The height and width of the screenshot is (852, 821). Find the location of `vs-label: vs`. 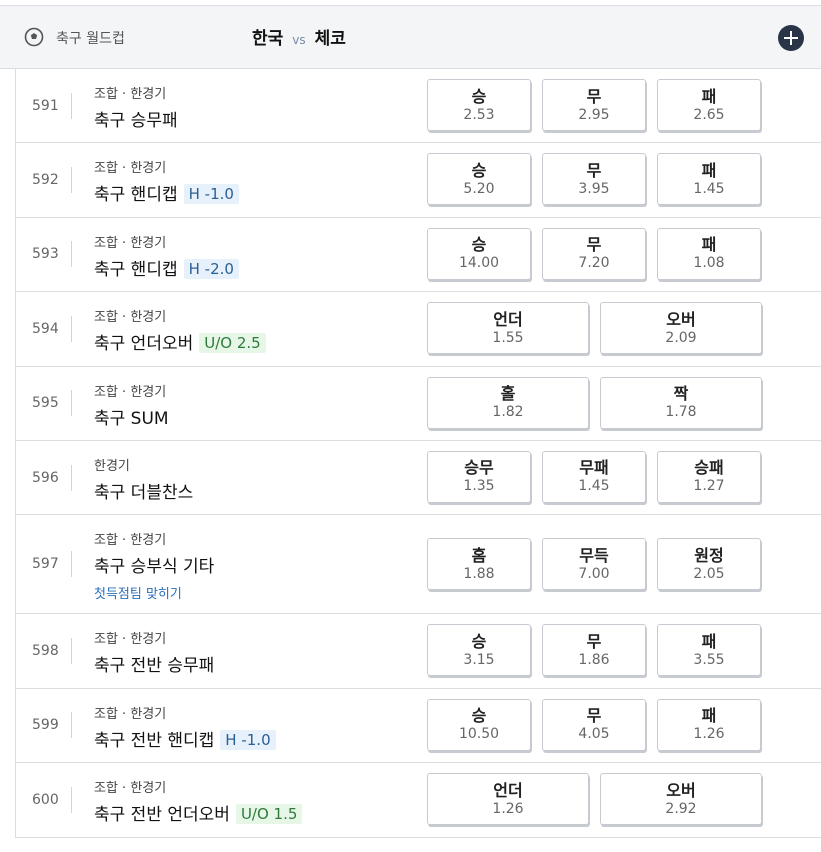

vs-label: vs is located at coordinates (299, 40).